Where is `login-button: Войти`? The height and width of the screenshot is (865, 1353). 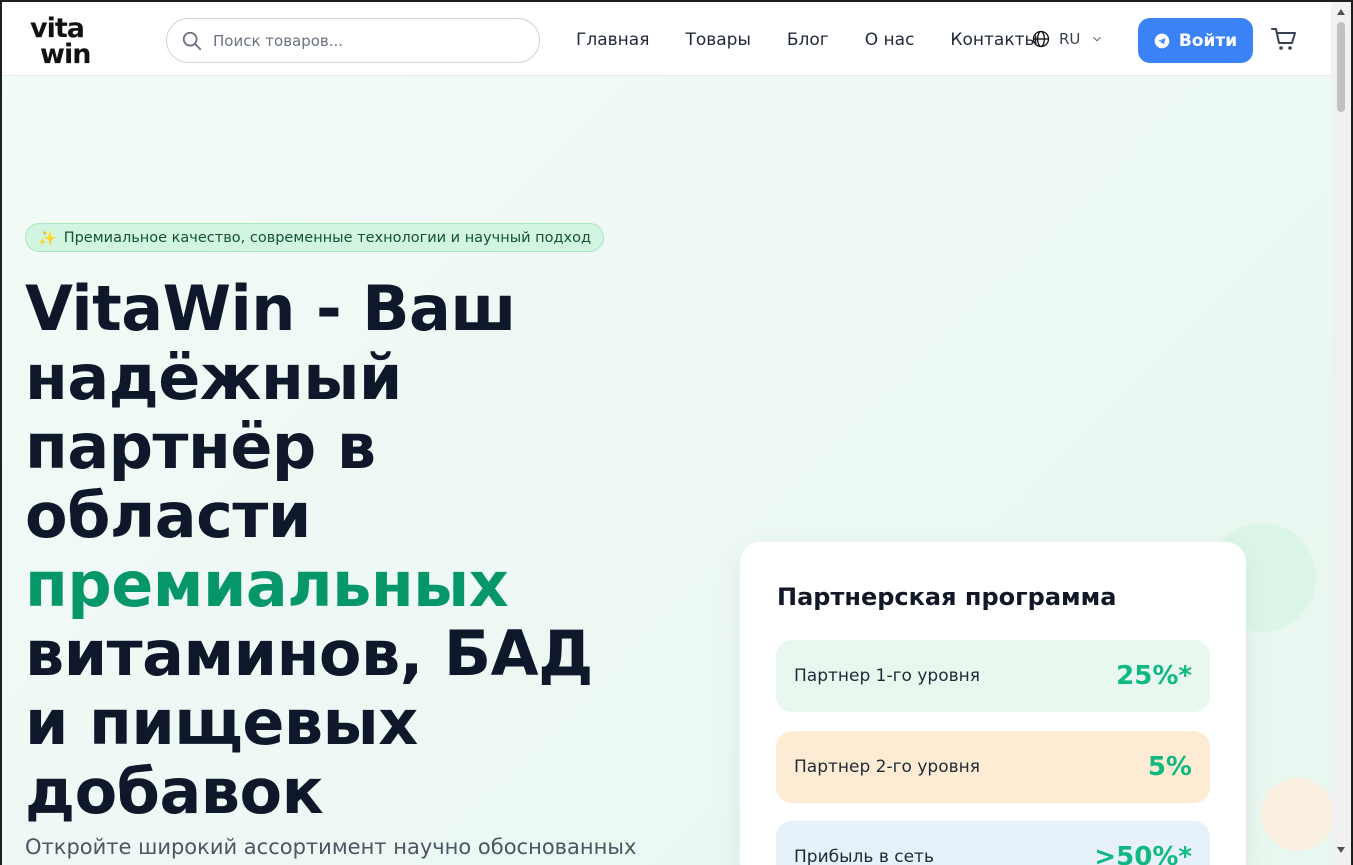 login-button: Войти is located at coordinates (1195, 40).